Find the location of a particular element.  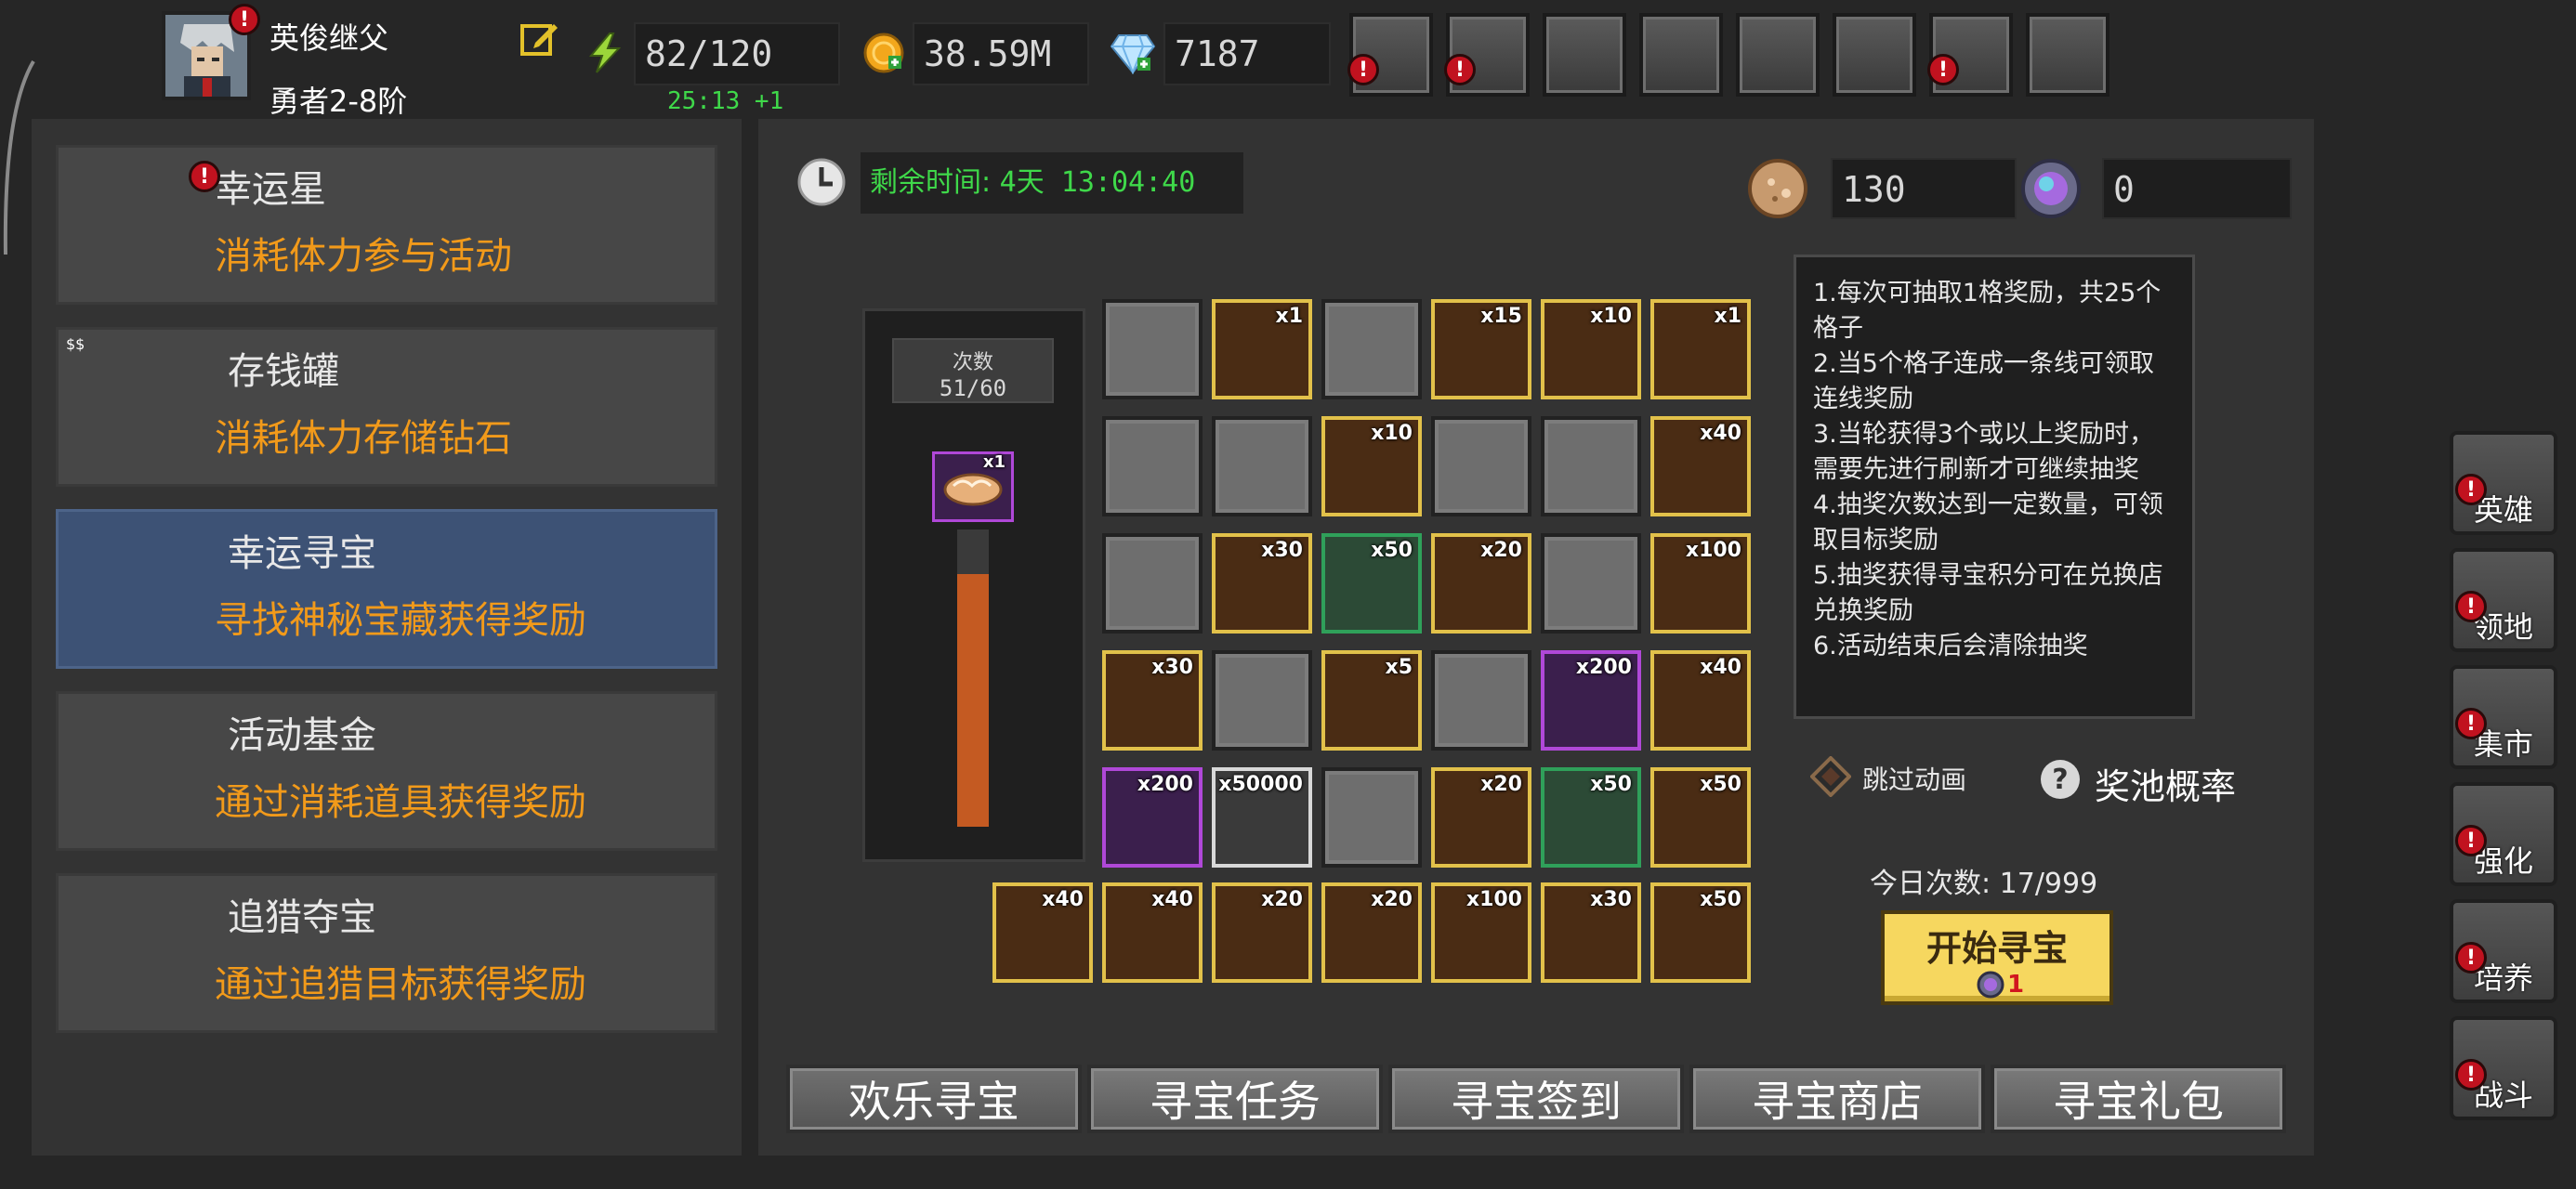

line-reward: x50 is located at coordinates (1700, 932).